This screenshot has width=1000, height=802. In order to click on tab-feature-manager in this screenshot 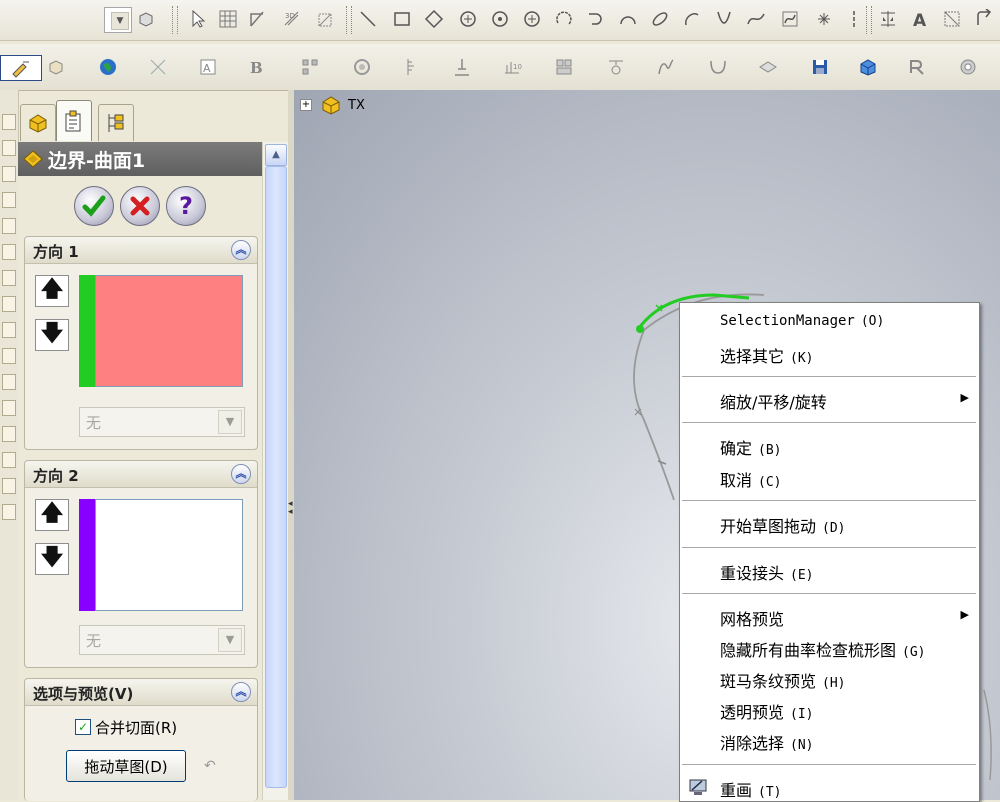, I will do `click(38, 122)`.